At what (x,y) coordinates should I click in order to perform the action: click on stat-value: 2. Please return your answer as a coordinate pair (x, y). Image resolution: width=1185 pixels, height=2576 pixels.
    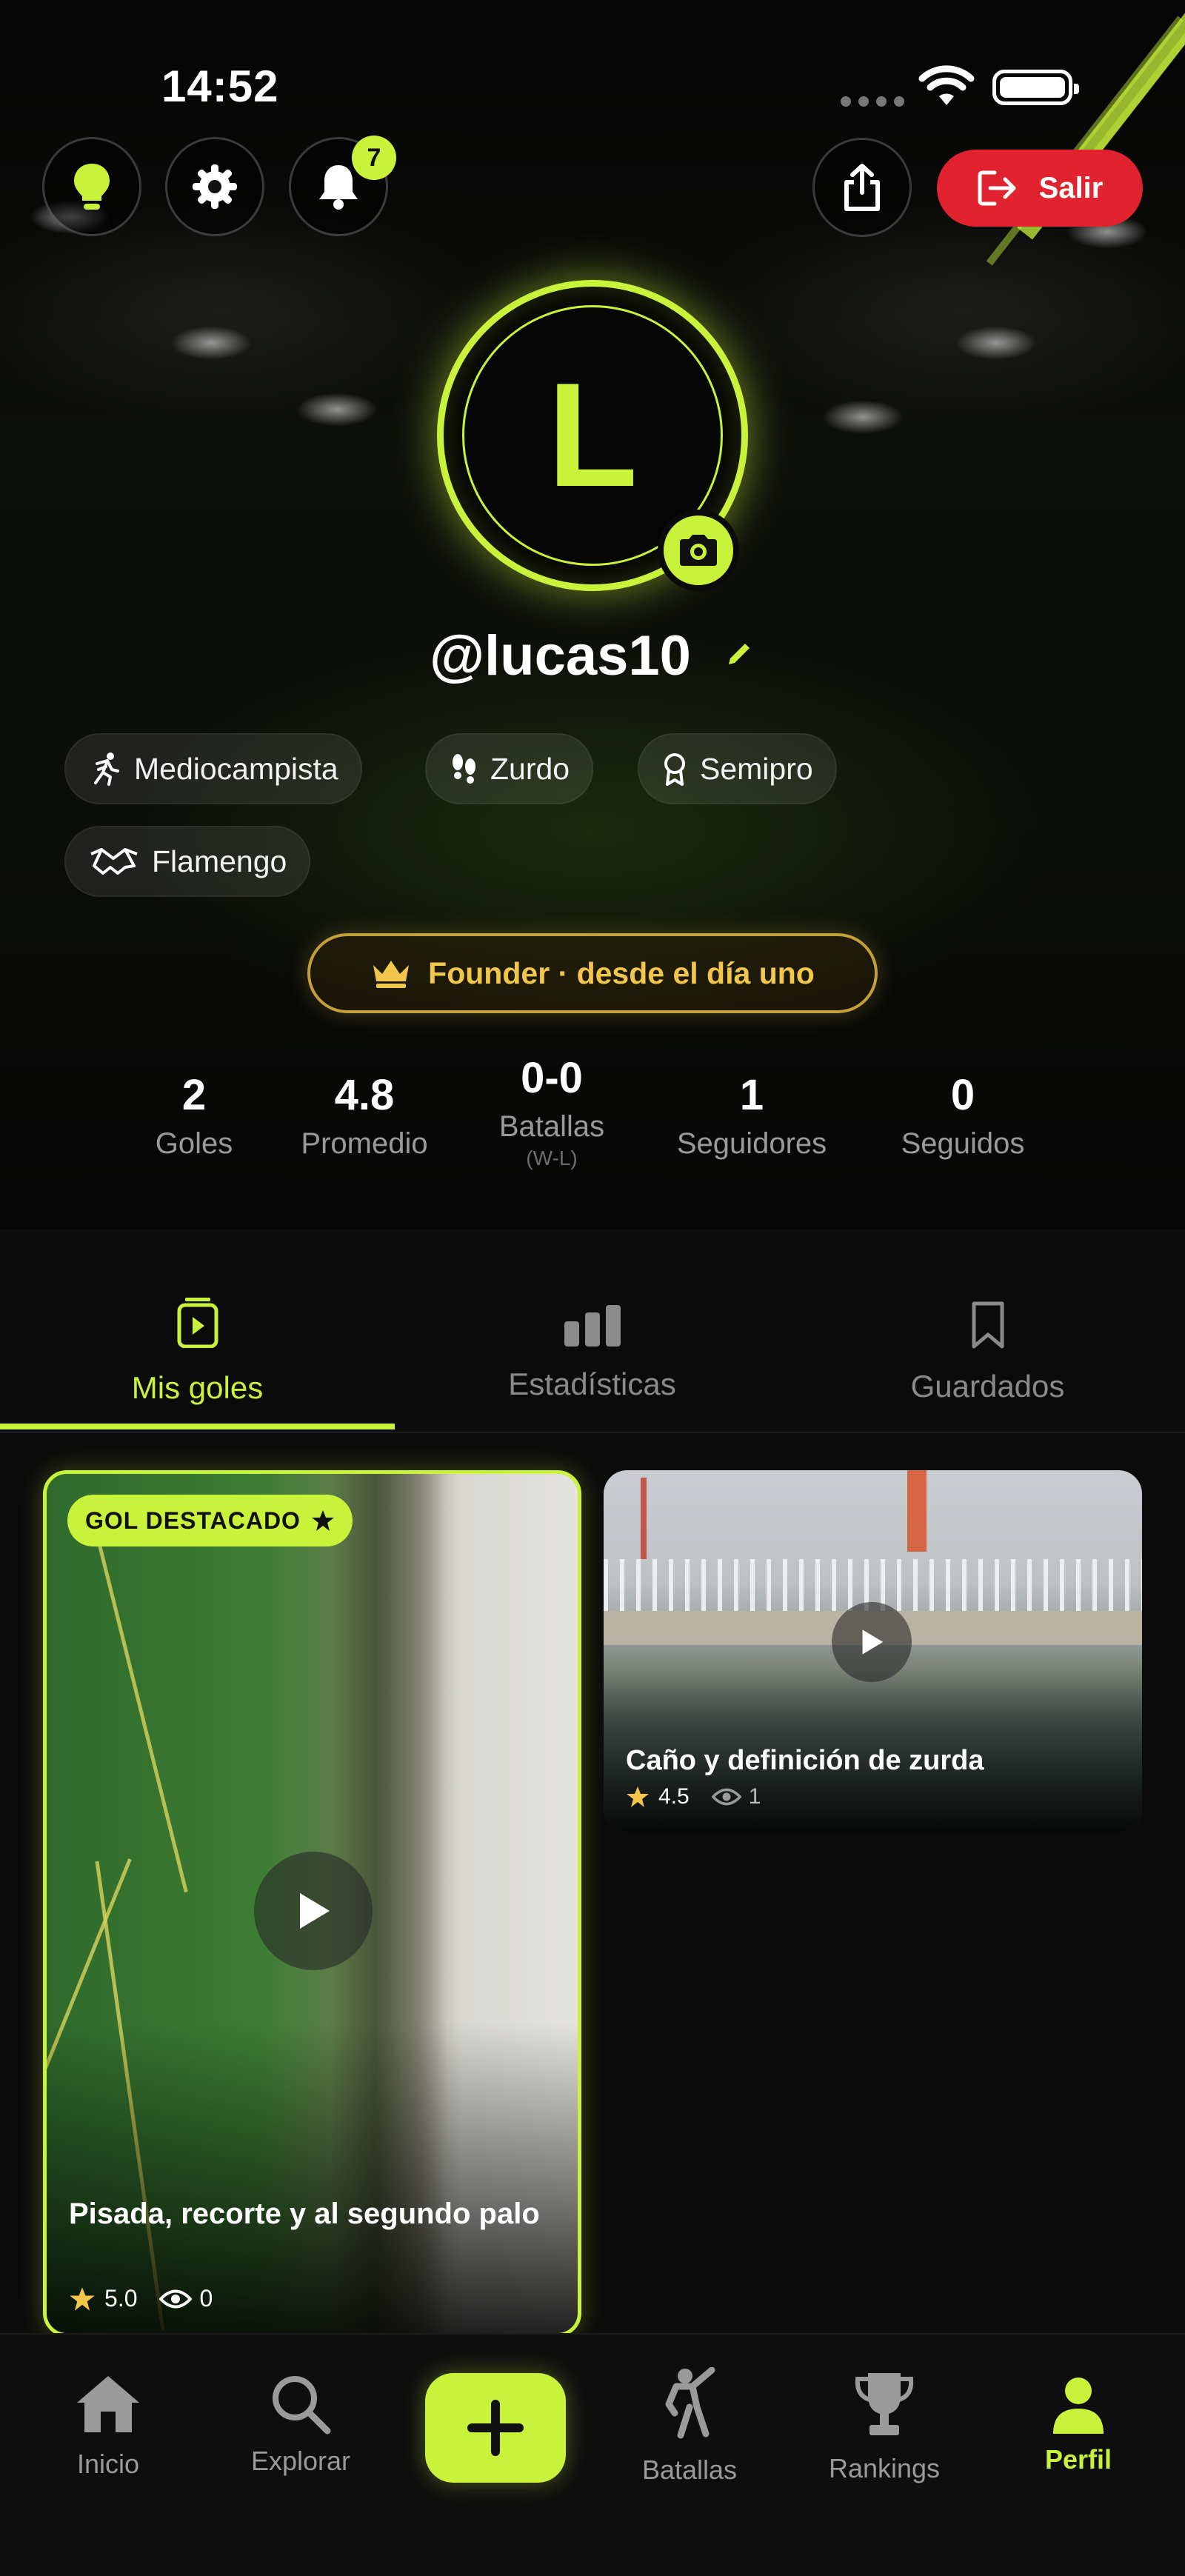
    Looking at the image, I should click on (194, 1095).